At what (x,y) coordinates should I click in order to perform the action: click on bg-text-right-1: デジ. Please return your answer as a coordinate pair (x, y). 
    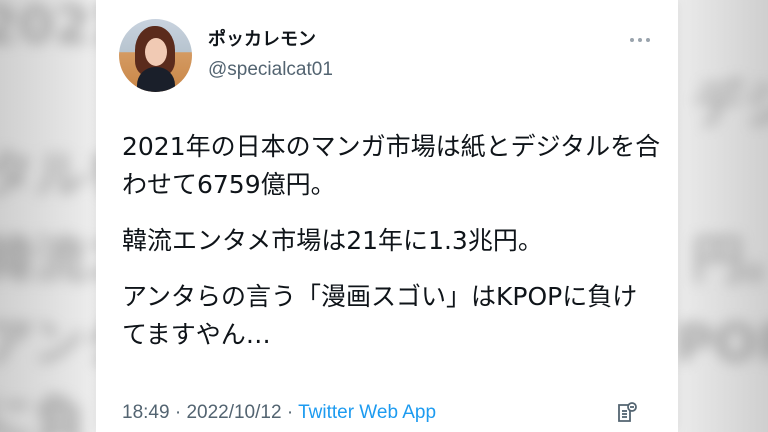
    Looking at the image, I should click on (729, 106).